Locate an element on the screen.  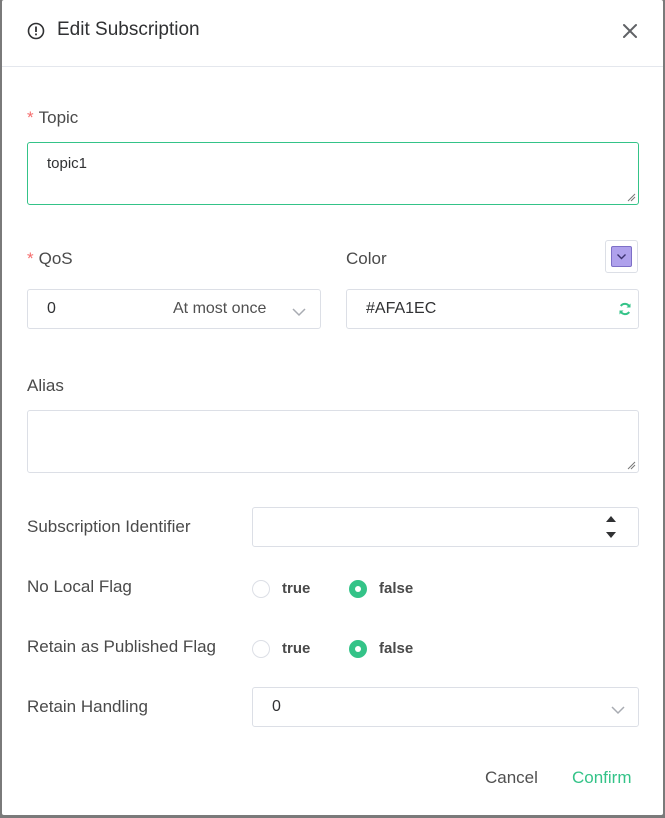
color-swatch is located at coordinates (621, 256).